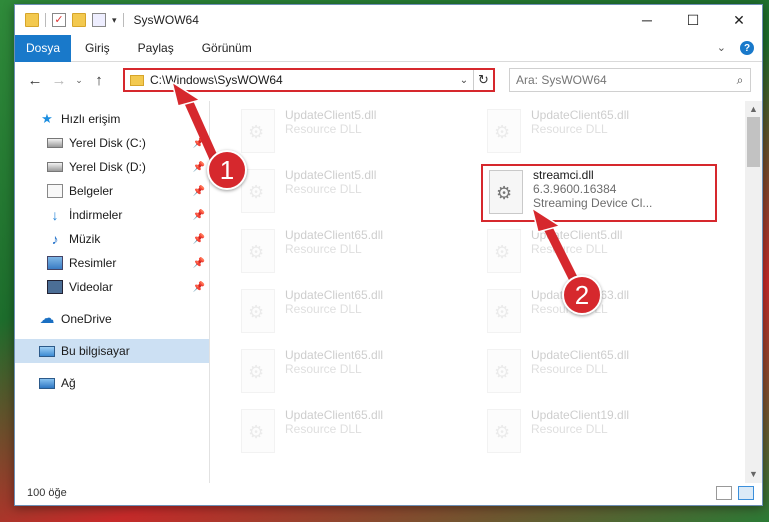 Image resolution: width=769 pixels, height=522 pixels. What do you see at coordinates (740, 80) in the screenshot?
I see `search-icon: ⌕` at bounding box center [740, 80].